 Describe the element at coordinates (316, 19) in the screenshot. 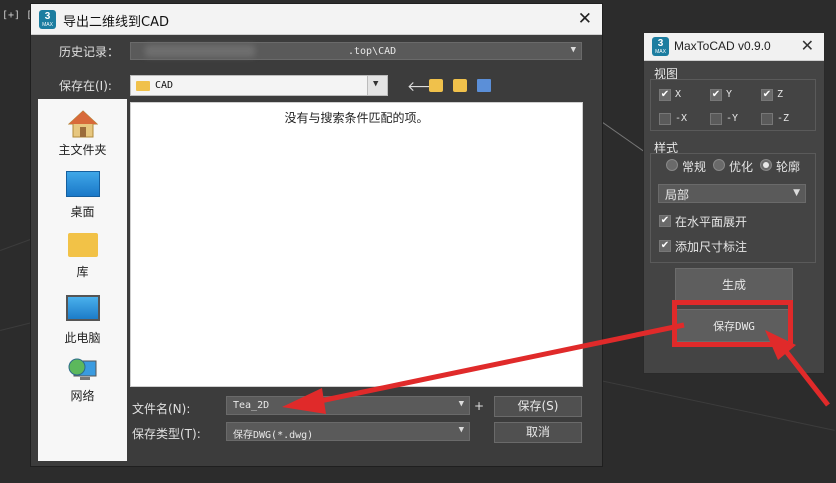

I see `dialog-titlebar: 3 MAX 导出二维线到CAD ✕` at that location.